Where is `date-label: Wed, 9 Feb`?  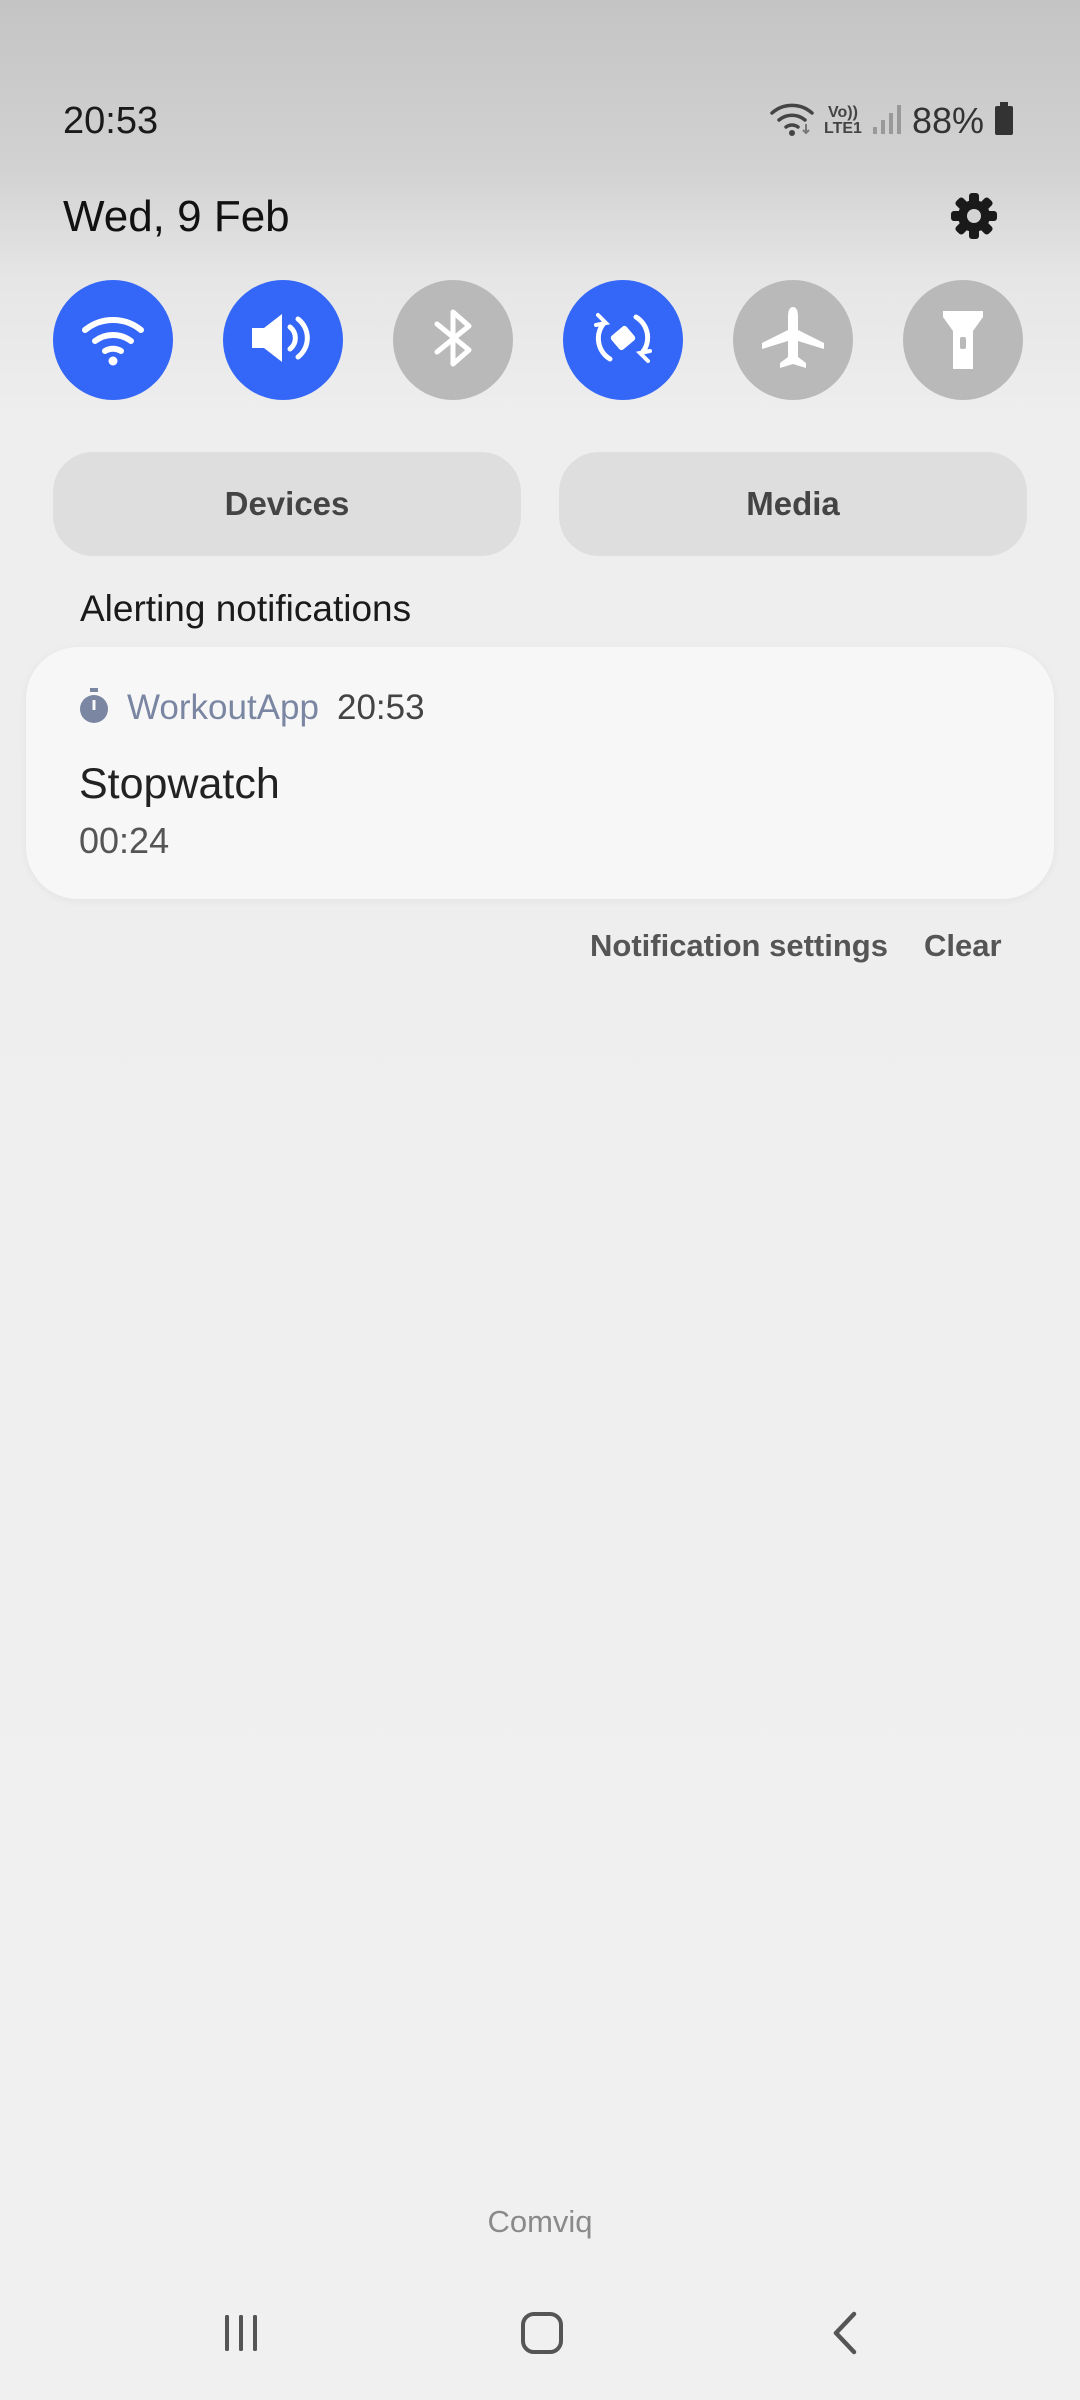 date-label: Wed, 9 Feb is located at coordinates (176, 216).